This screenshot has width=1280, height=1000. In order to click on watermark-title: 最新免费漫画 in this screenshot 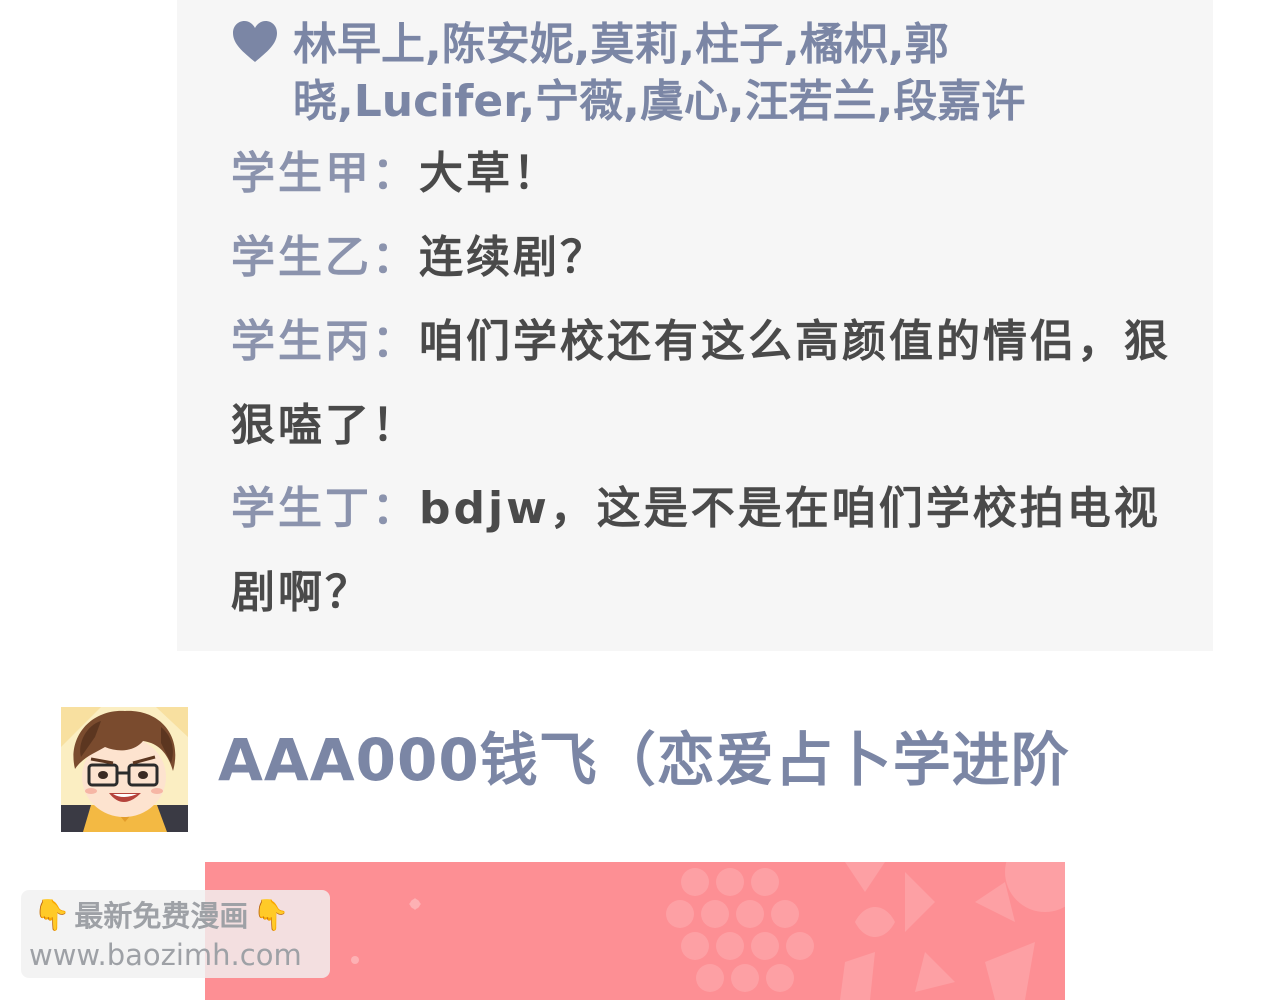, I will do `click(161, 916)`.